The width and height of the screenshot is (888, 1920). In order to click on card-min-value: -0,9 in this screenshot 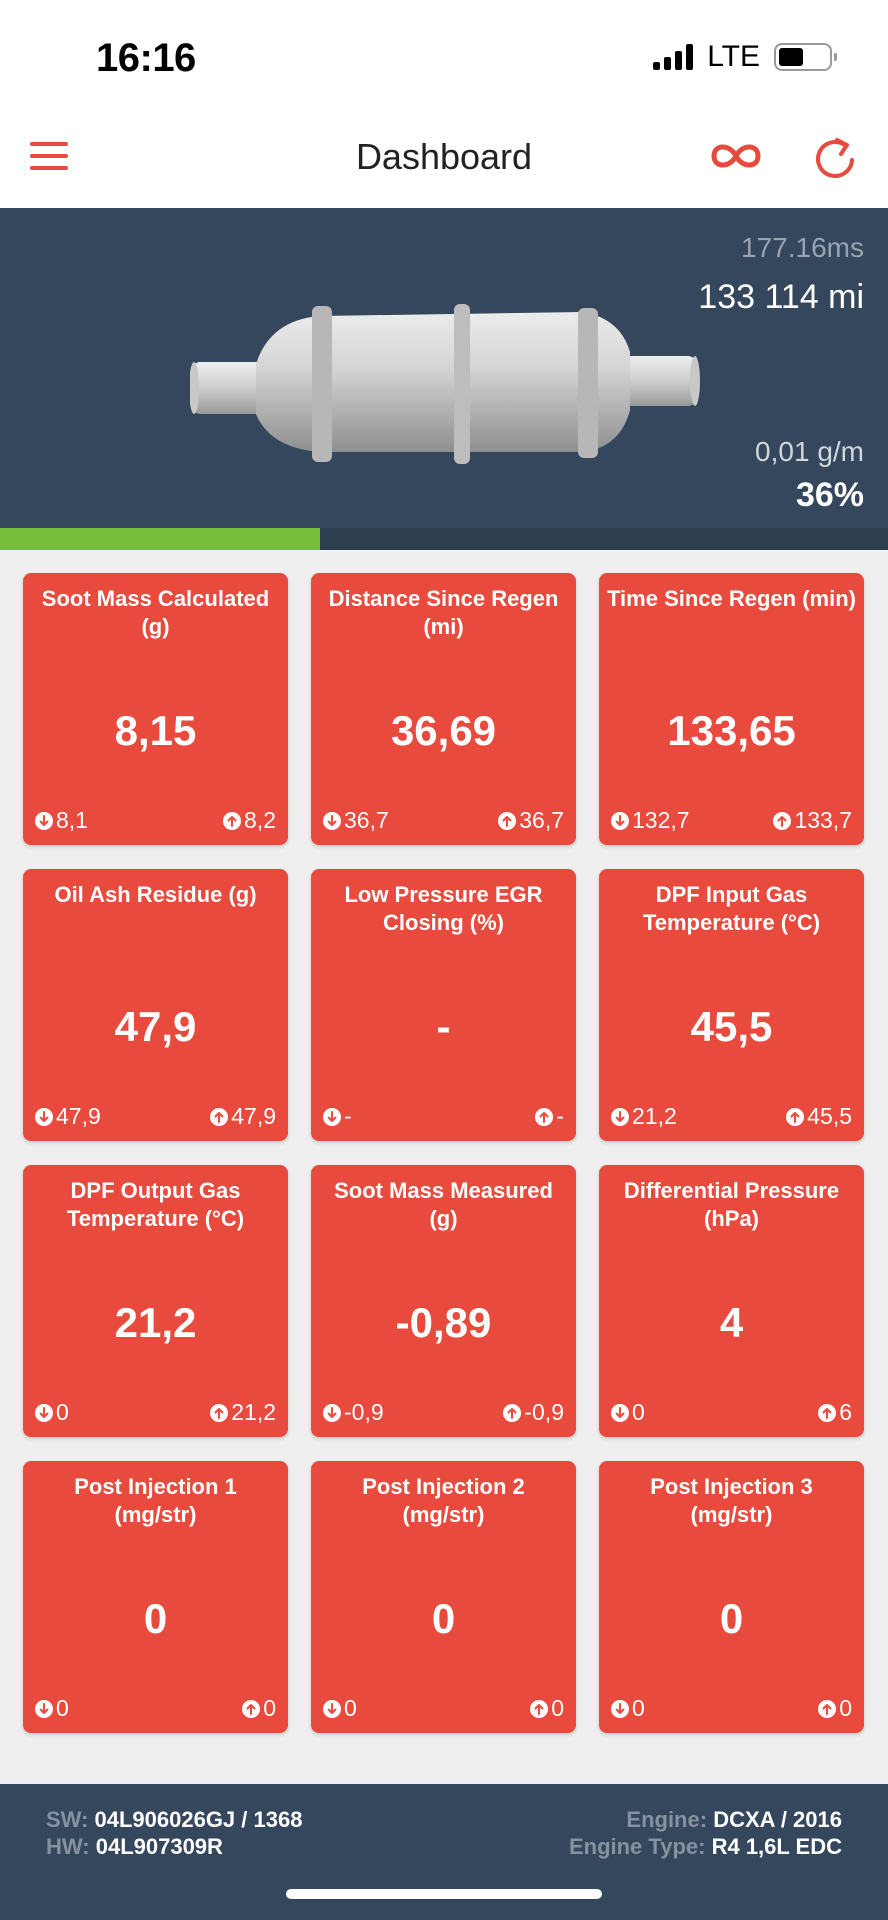, I will do `click(364, 1412)`.